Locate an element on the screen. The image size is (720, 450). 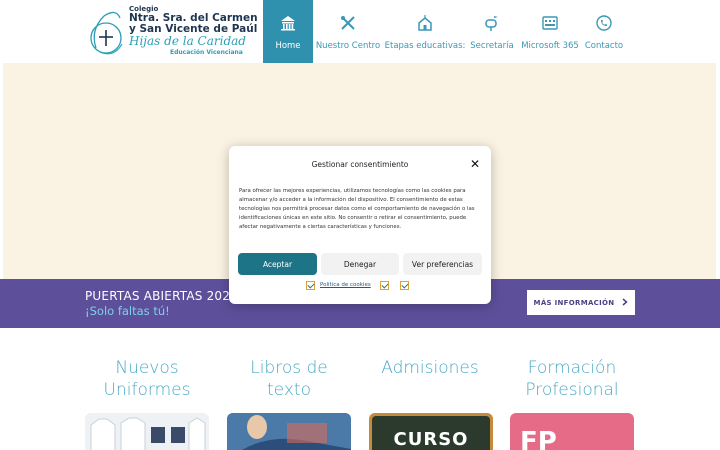
school-bell-icon is located at coordinates (425, 23).